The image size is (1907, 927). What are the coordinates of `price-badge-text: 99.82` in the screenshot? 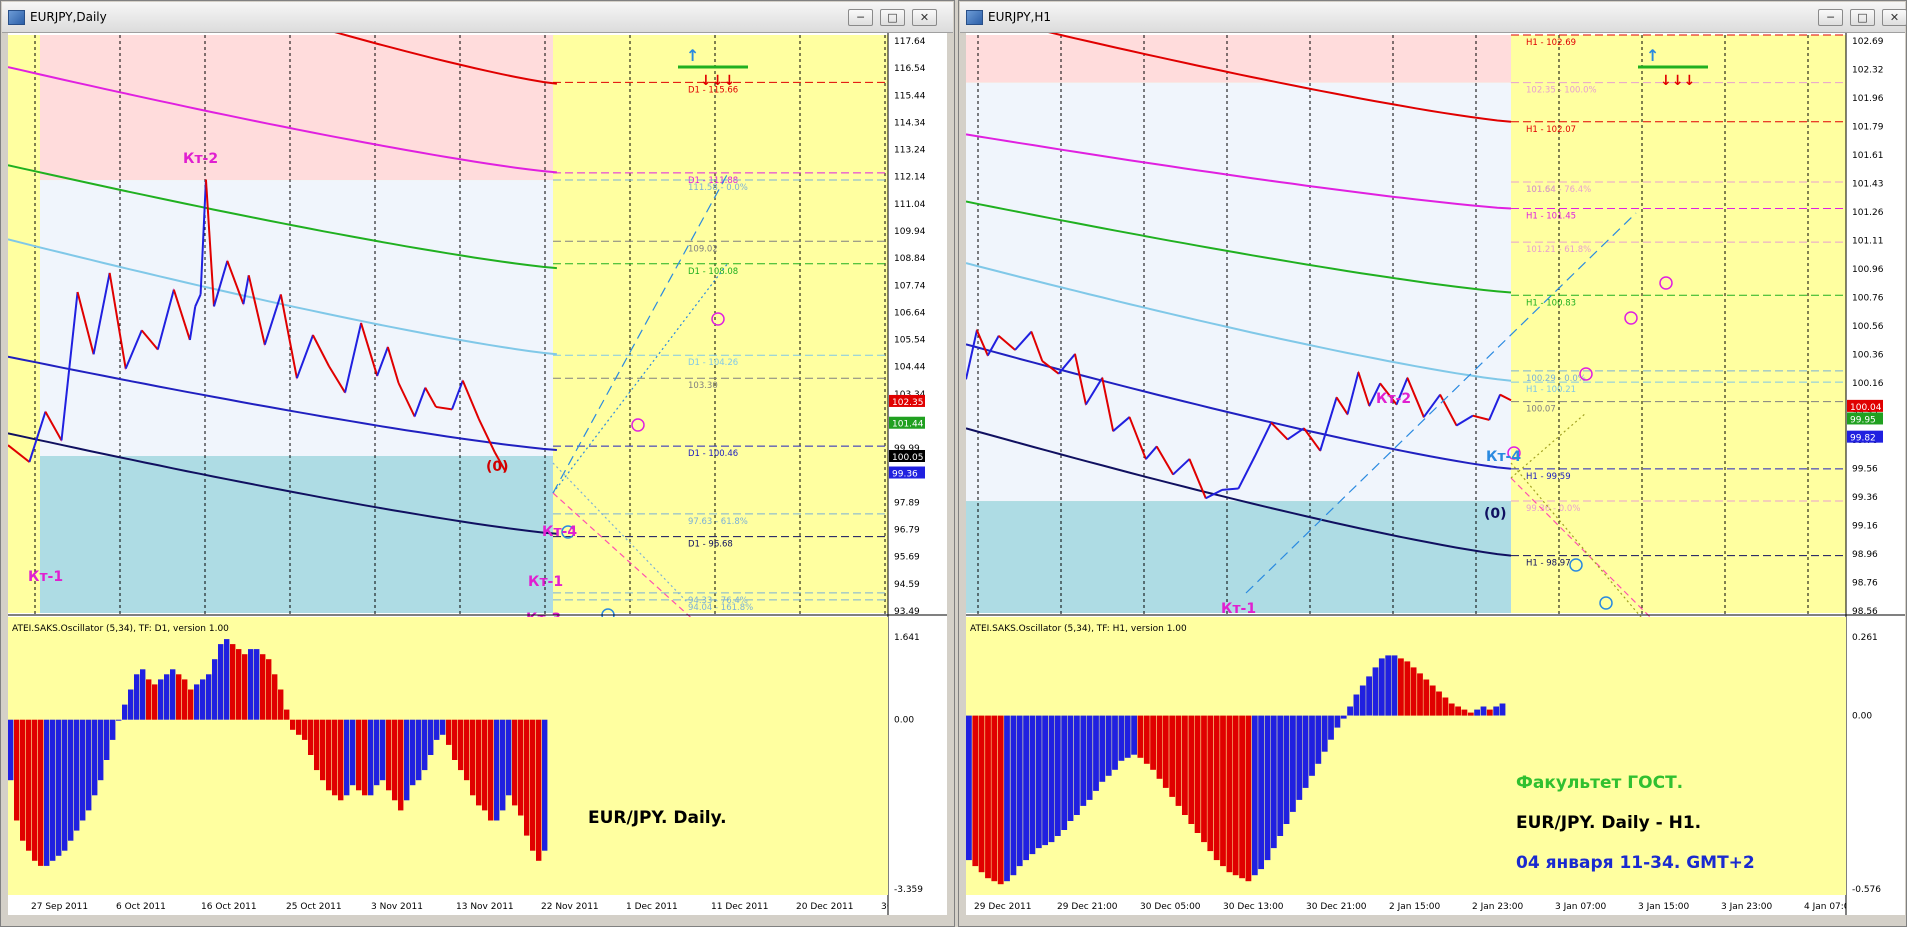 It's located at (1863, 439).